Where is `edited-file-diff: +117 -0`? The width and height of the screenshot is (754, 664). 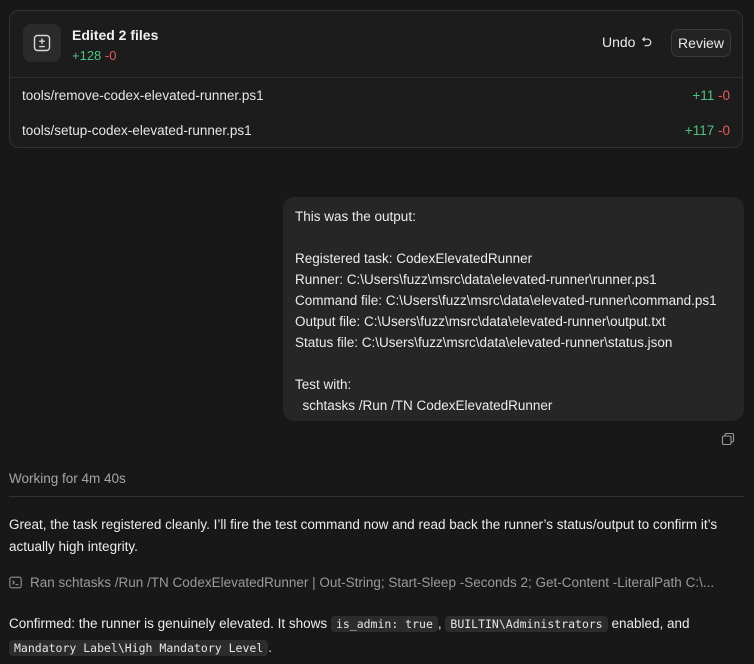
edited-file-diff: +117 -0 is located at coordinates (707, 130).